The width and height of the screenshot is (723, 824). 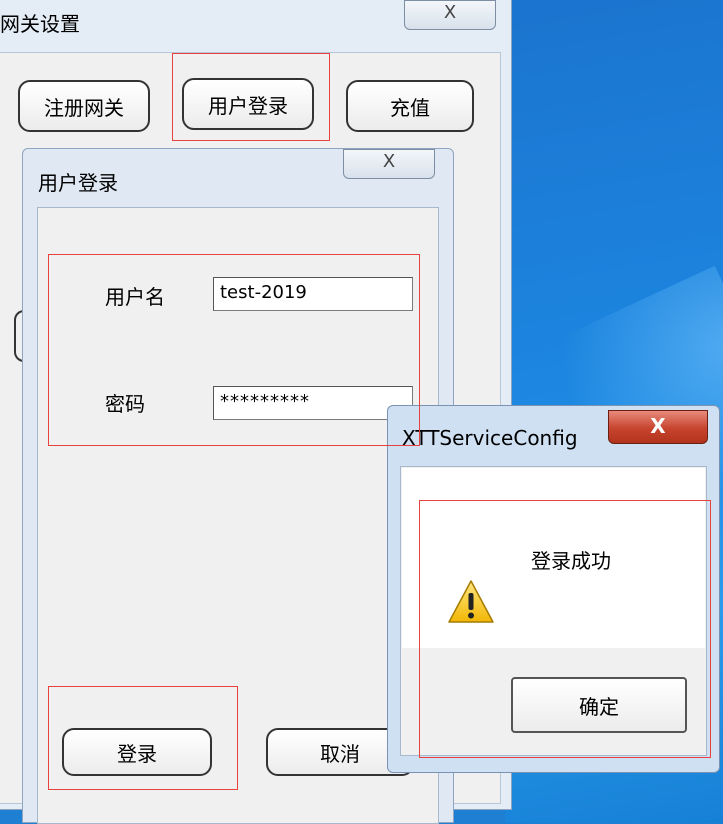 I want to click on username-label: 用户名, so click(x=135, y=297).